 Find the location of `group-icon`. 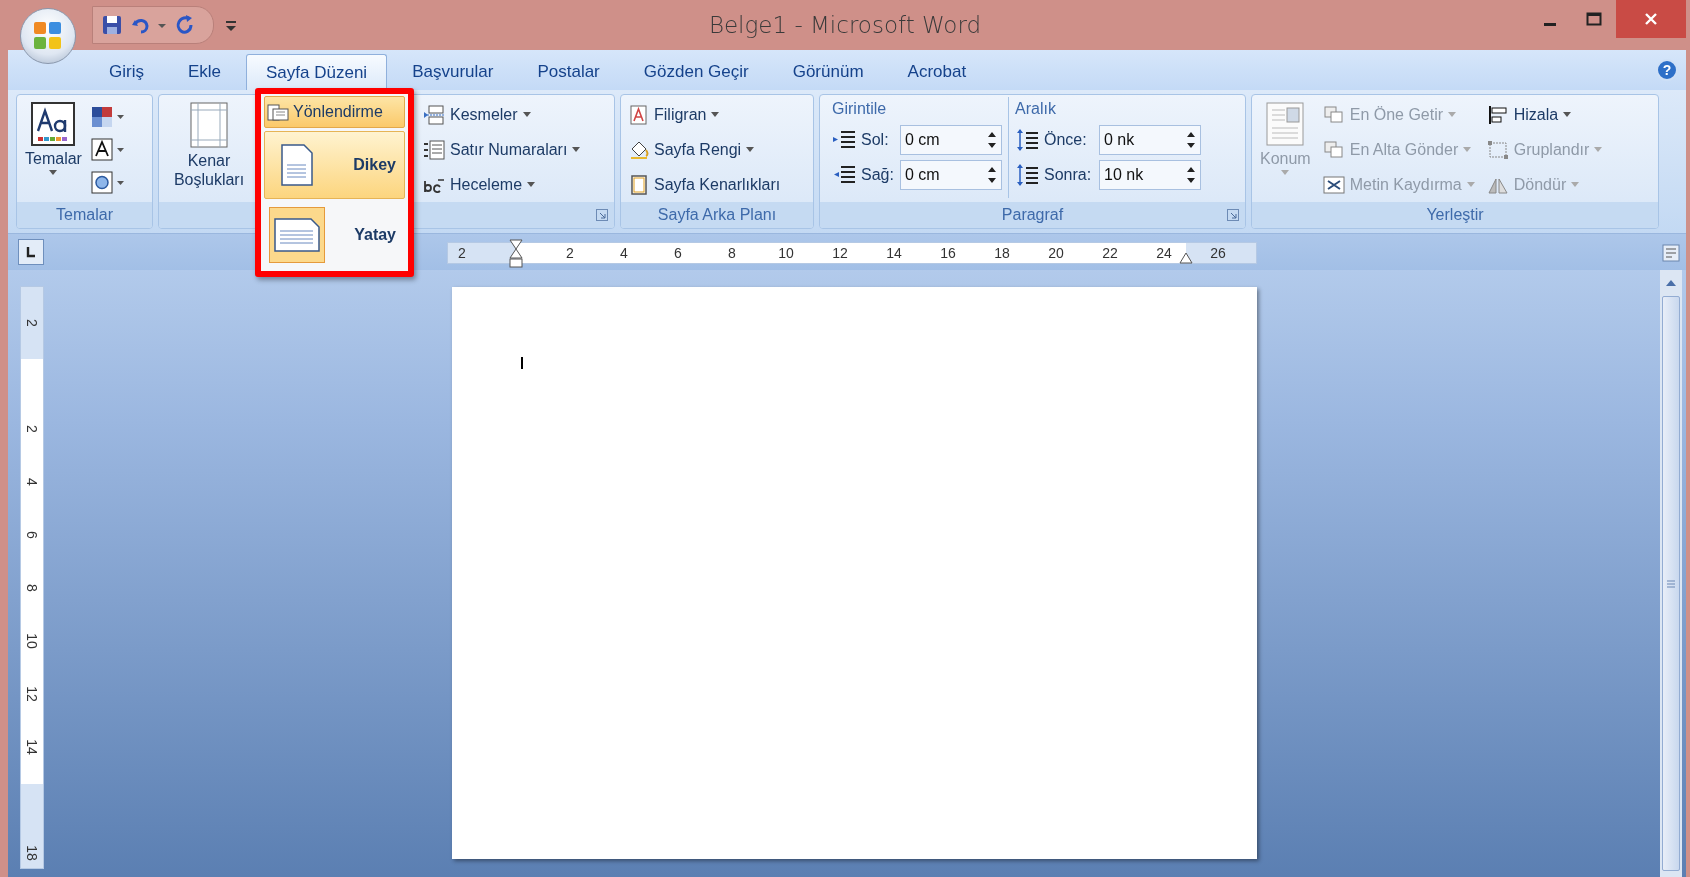

group-icon is located at coordinates (1497, 149).